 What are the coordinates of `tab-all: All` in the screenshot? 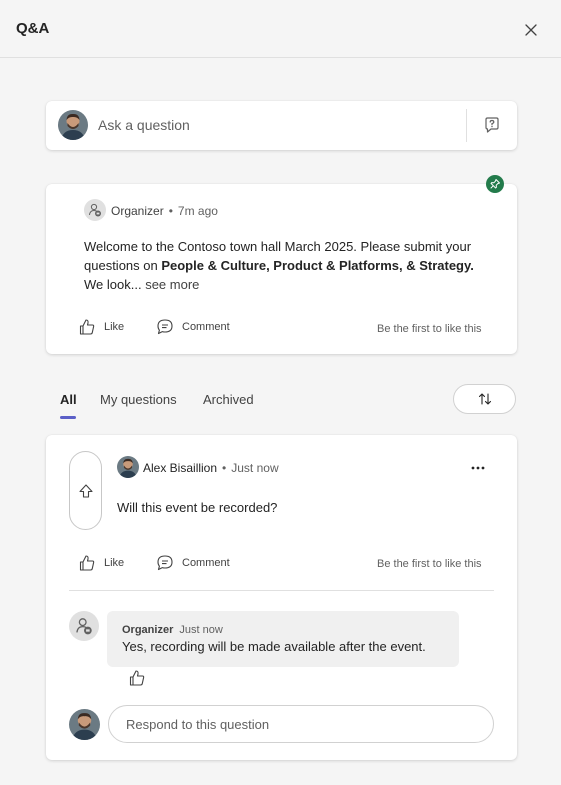 It's located at (68, 399).